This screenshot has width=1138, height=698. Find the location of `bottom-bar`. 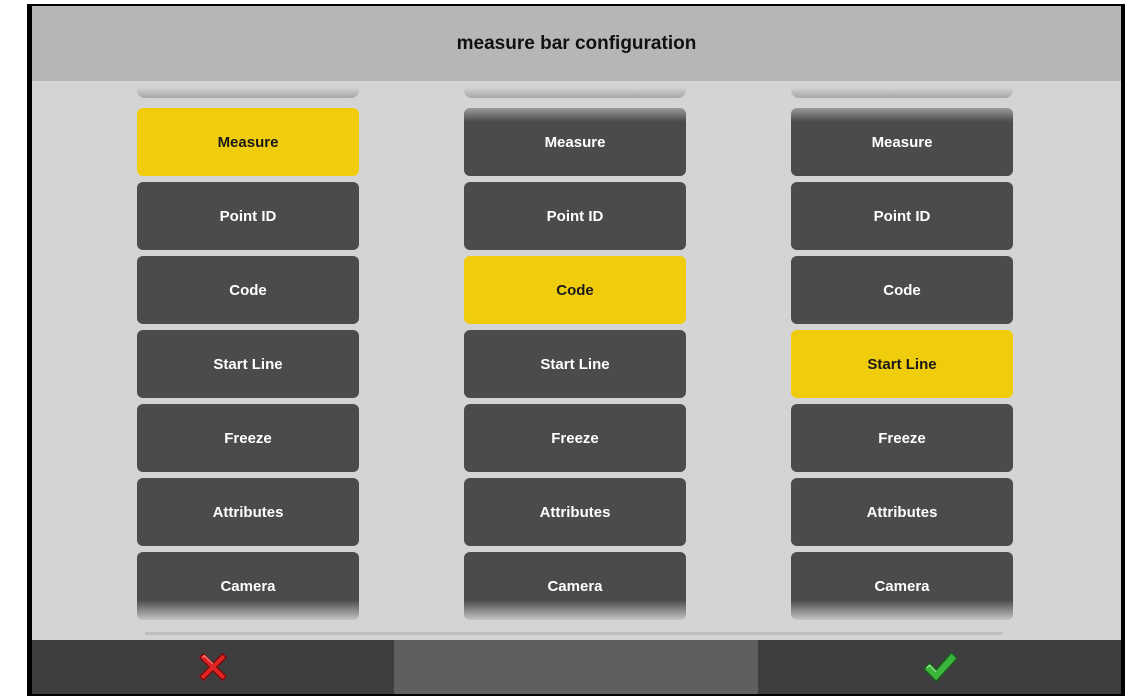

bottom-bar is located at coordinates (576, 667).